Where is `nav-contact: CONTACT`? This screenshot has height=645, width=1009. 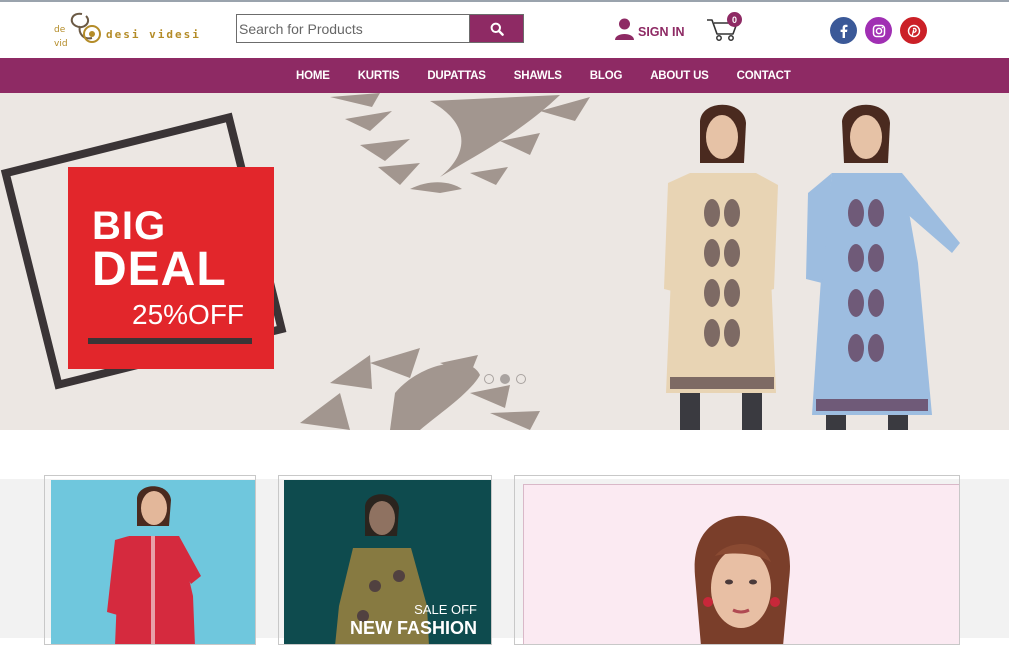 nav-contact: CONTACT is located at coordinates (764, 76).